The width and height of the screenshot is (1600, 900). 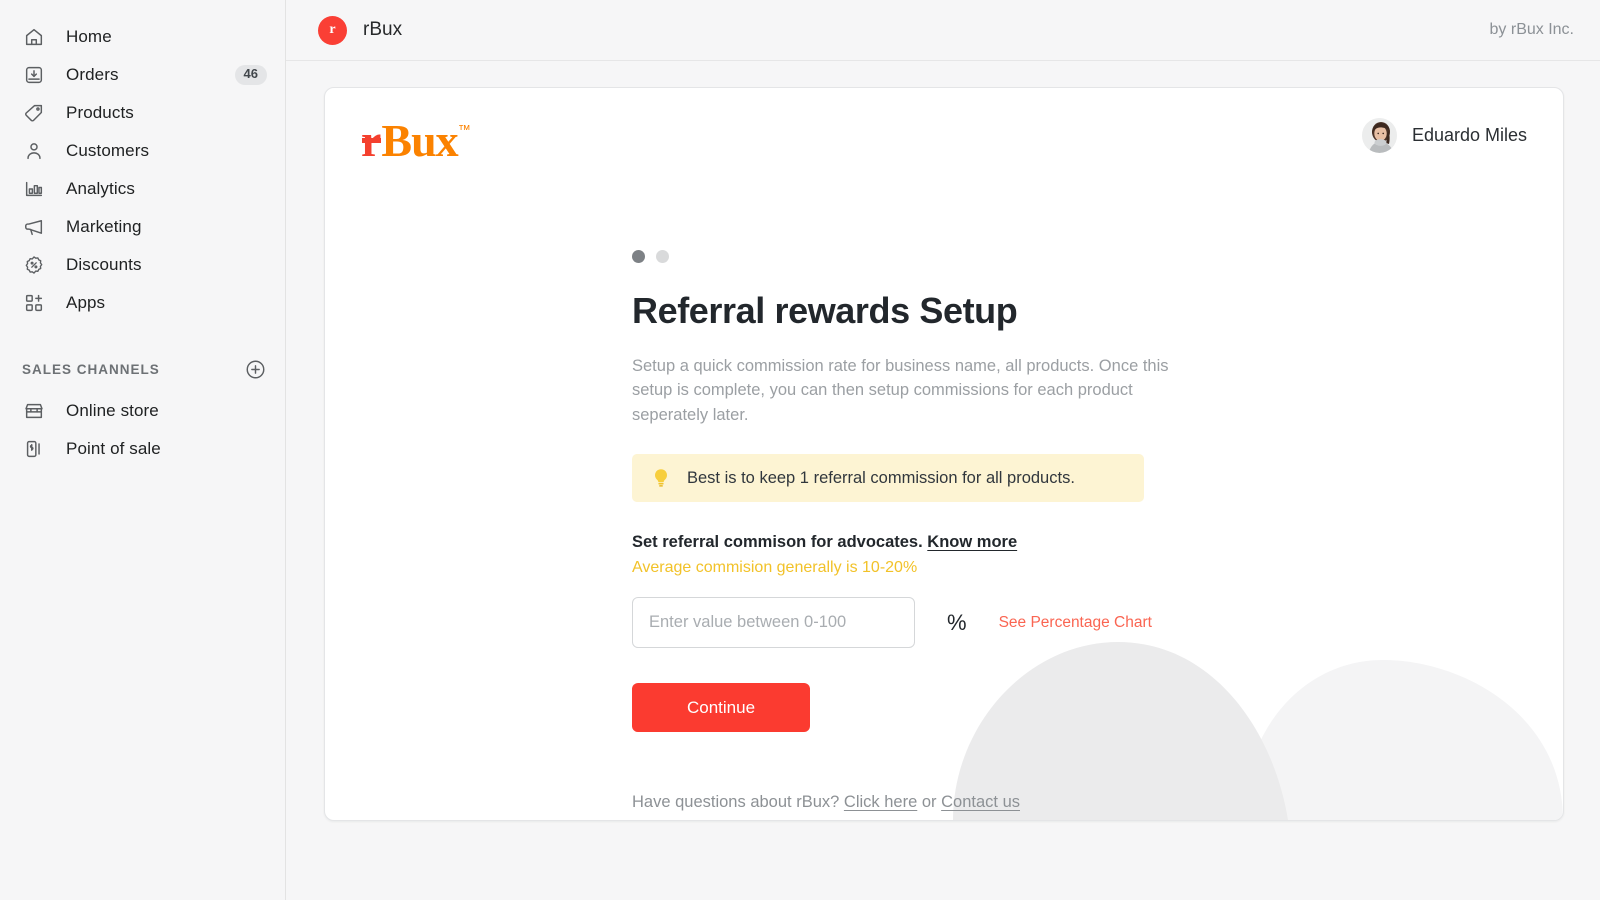 What do you see at coordinates (142, 189) in the screenshot?
I see `sidebar-item-analytics: Analytics` at bounding box center [142, 189].